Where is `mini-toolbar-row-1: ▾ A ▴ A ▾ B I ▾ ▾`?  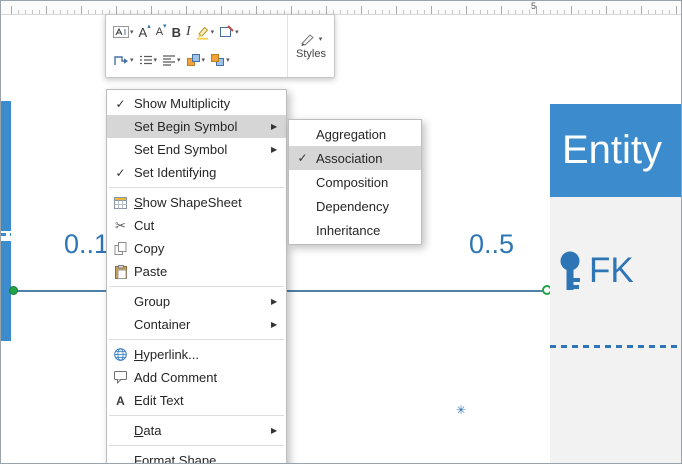 mini-toolbar-row-1: ▾ A ▴ A ▾ B I ▾ ▾ is located at coordinates (198, 32).